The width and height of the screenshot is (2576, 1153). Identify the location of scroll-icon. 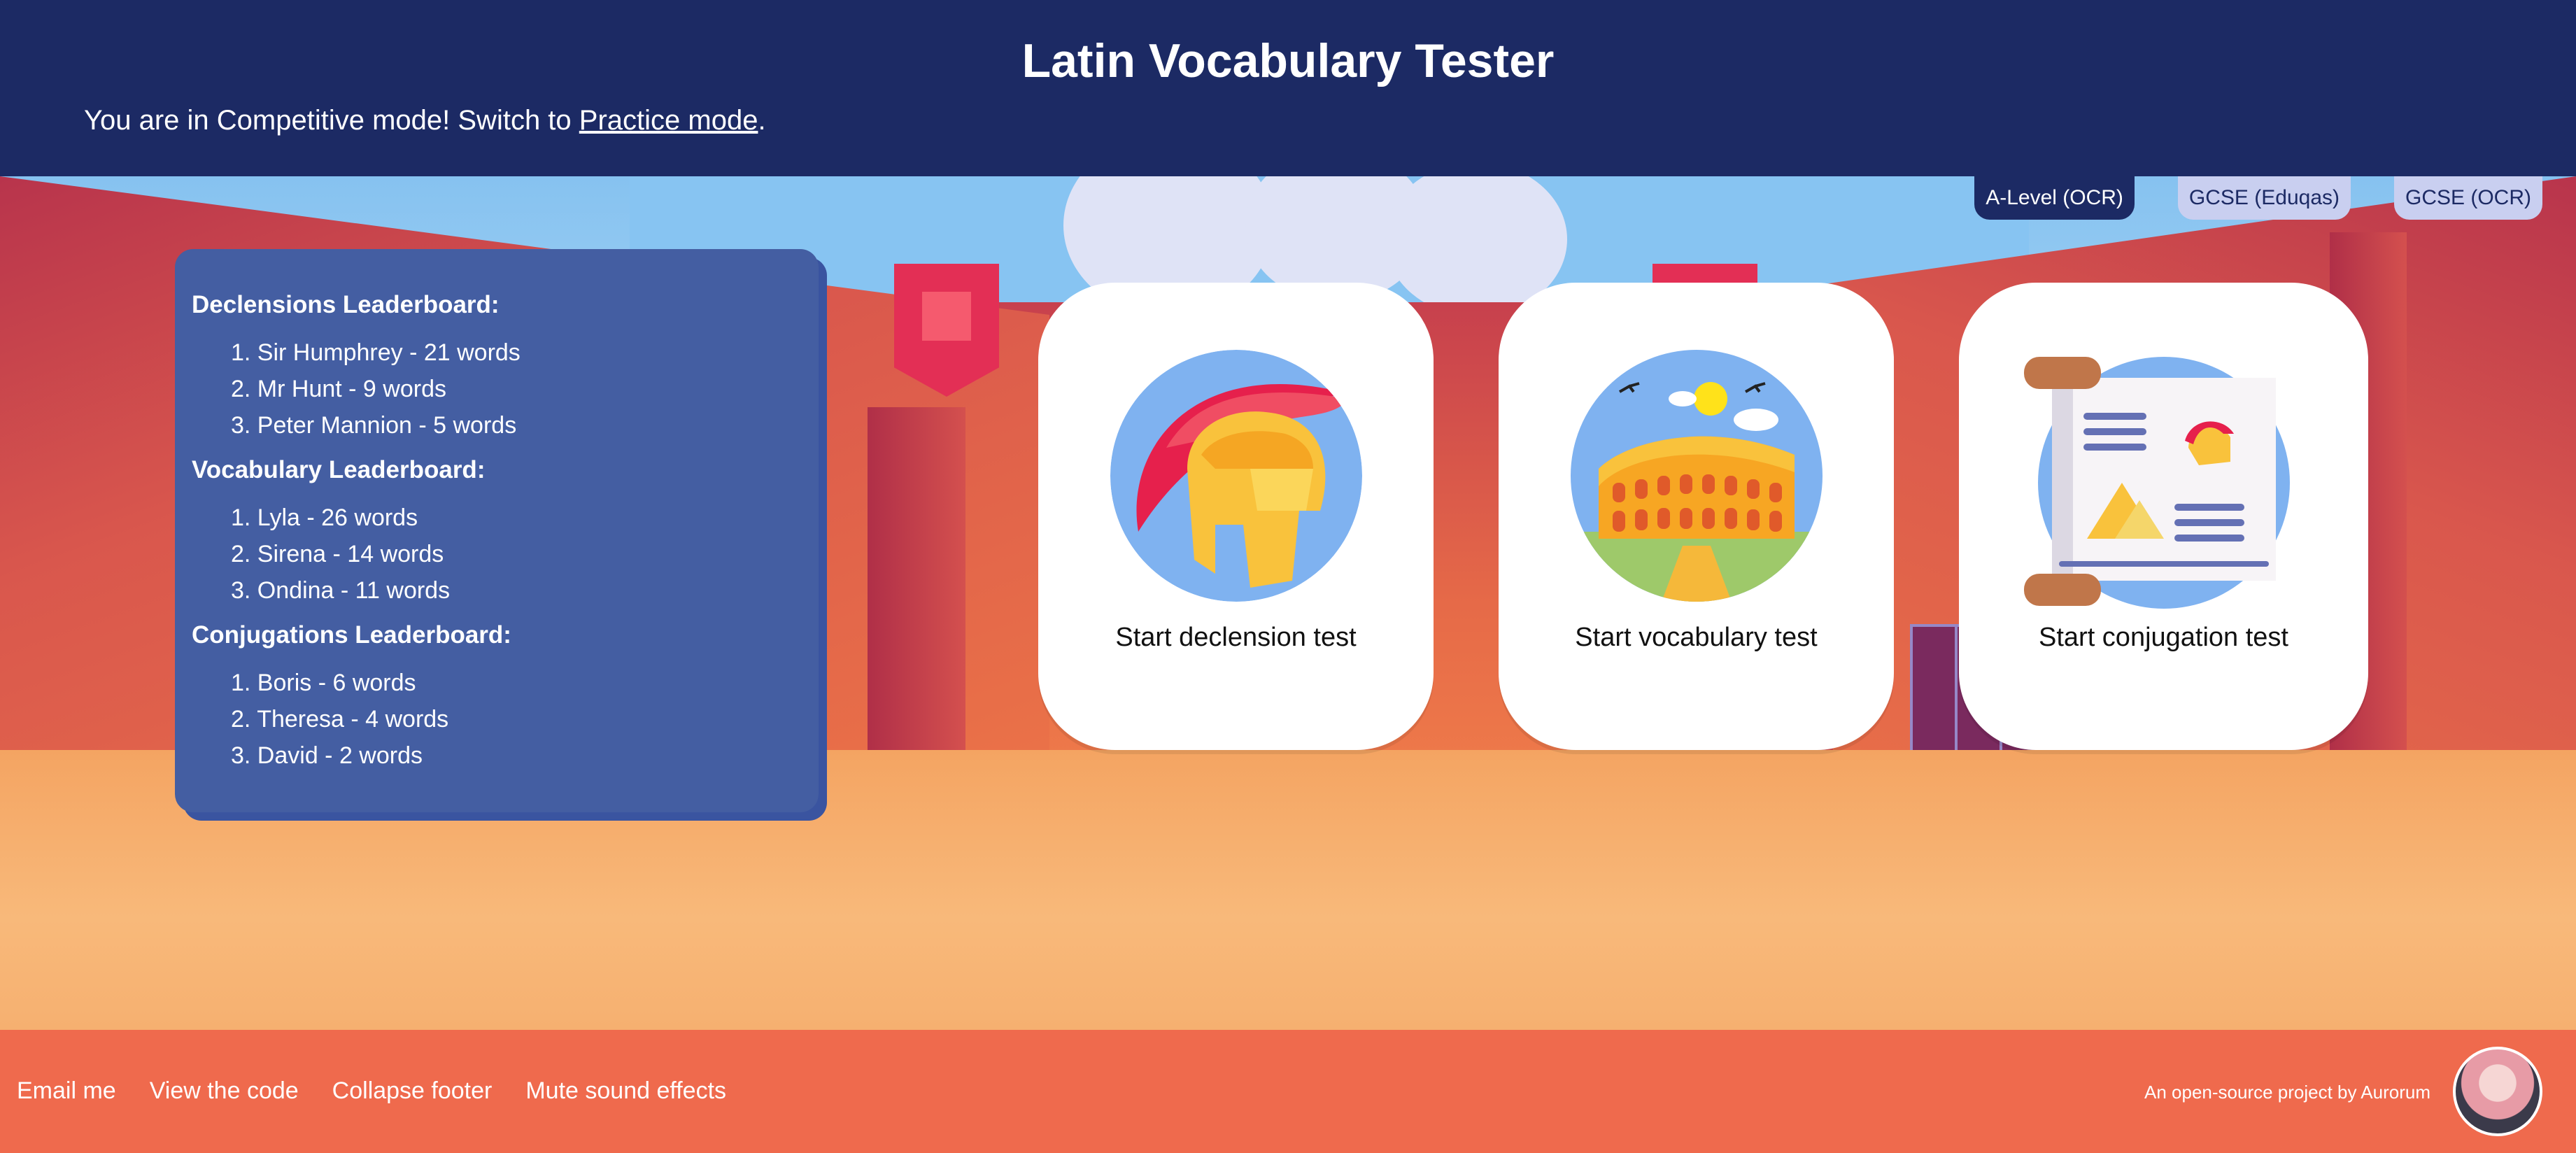
(2156, 479).